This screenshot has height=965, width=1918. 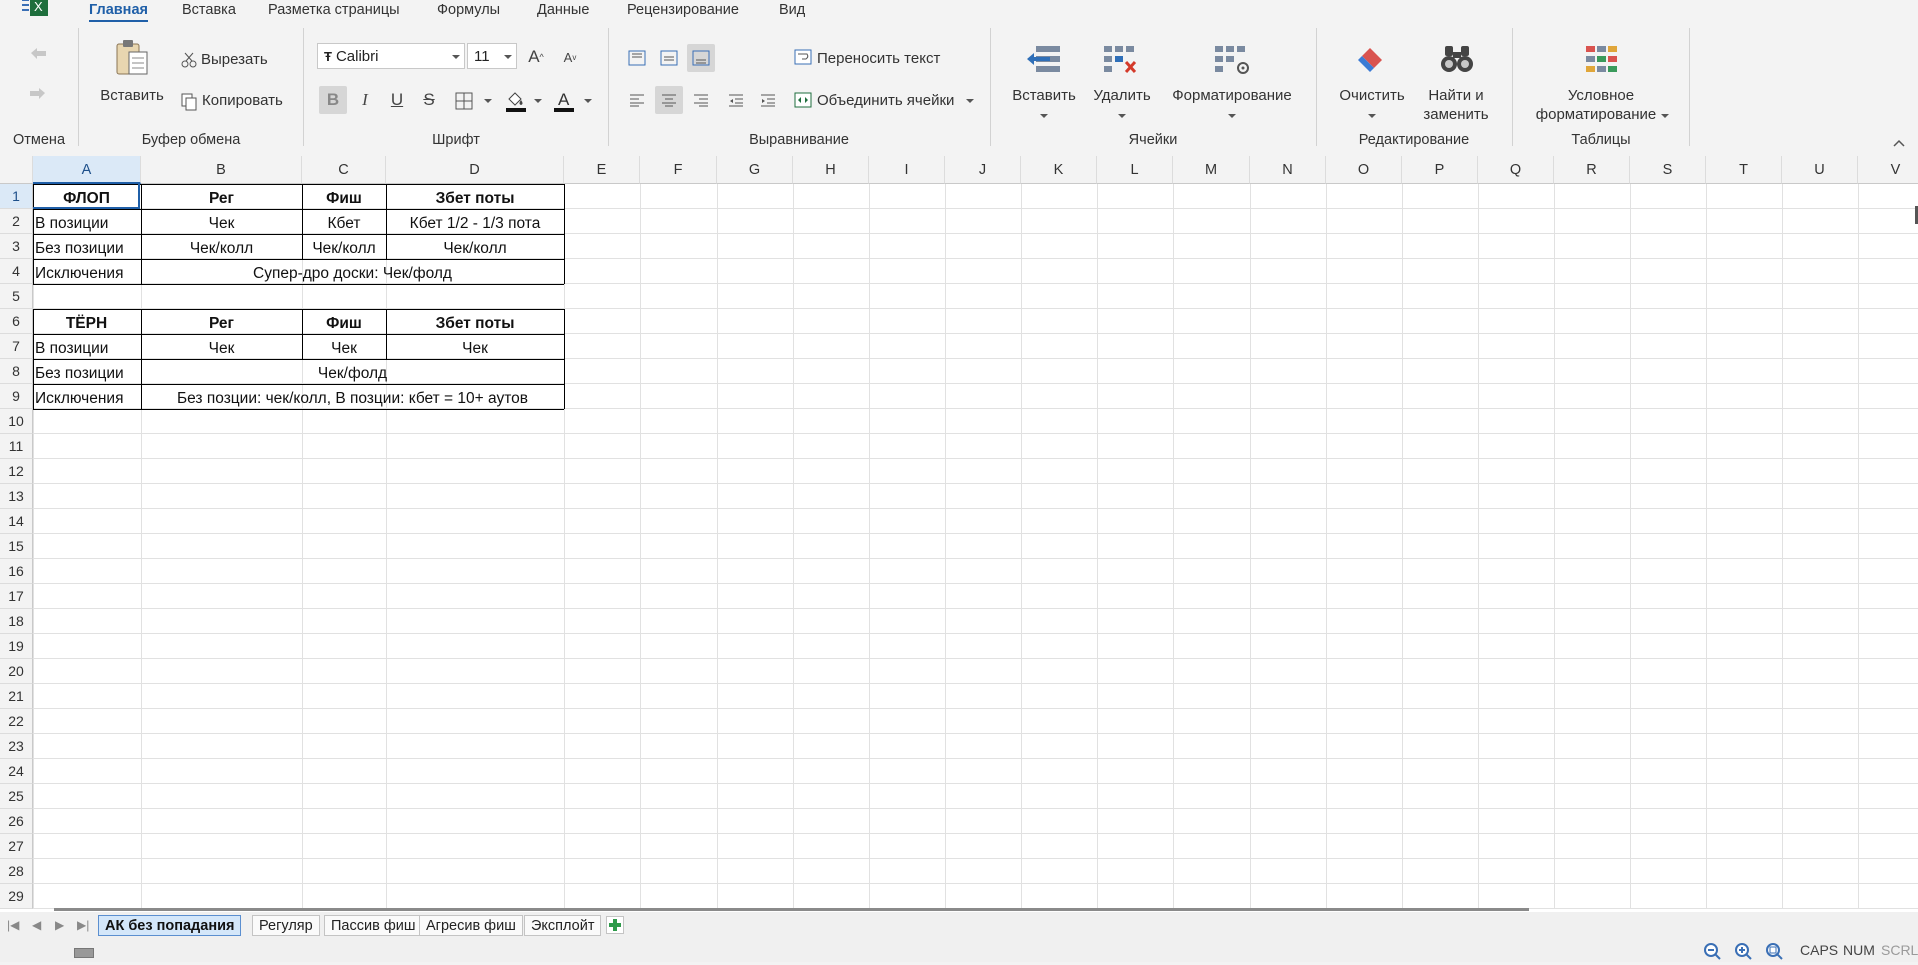 I want to click on row-header-8: 8, so click(x=16, y=371).